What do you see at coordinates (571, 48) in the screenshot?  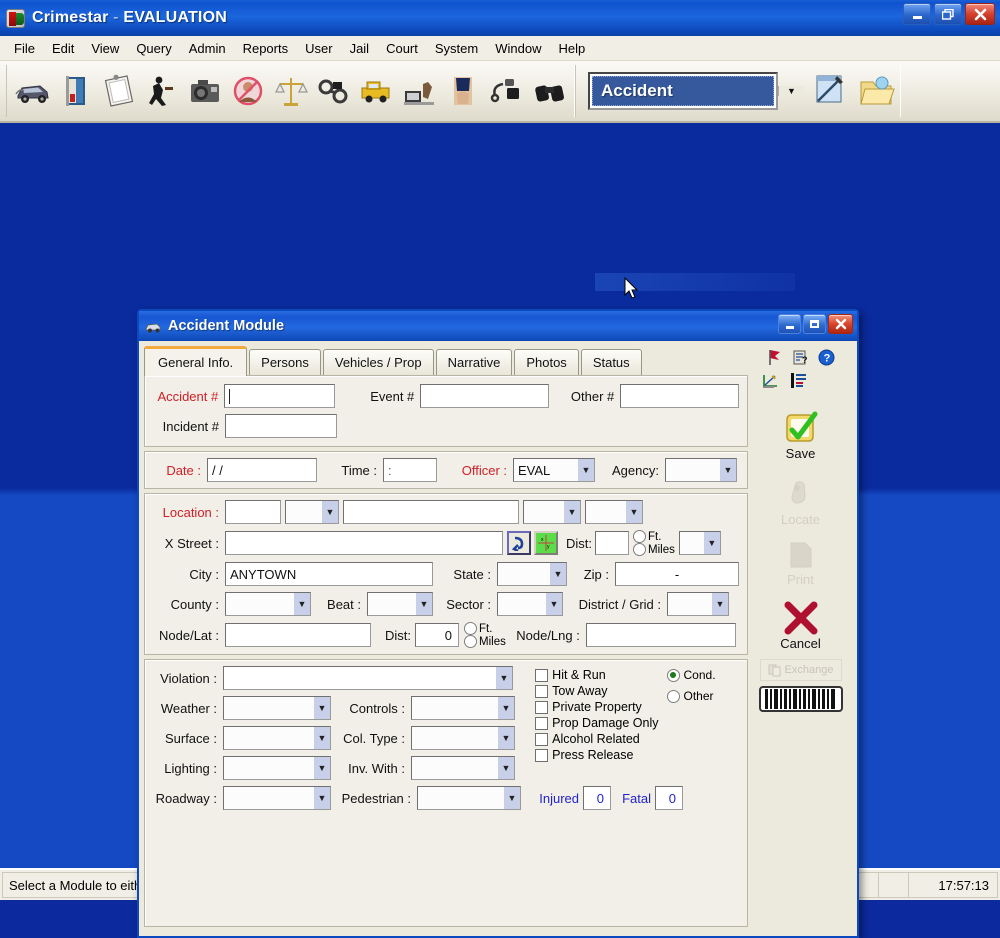 I see `menu-item-help: Help` at bounding box center [571, 48].